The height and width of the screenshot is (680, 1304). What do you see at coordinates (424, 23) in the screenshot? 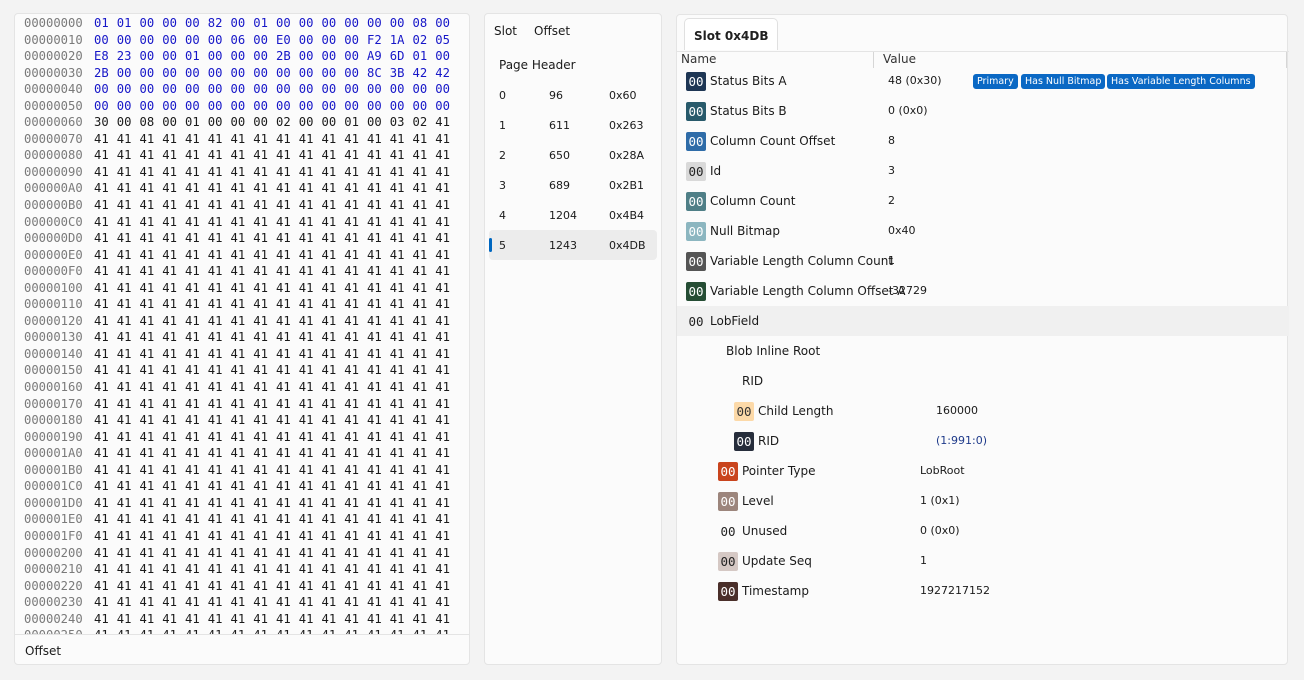
I see `hex-byte: 08` at bounding box center [424, 23].